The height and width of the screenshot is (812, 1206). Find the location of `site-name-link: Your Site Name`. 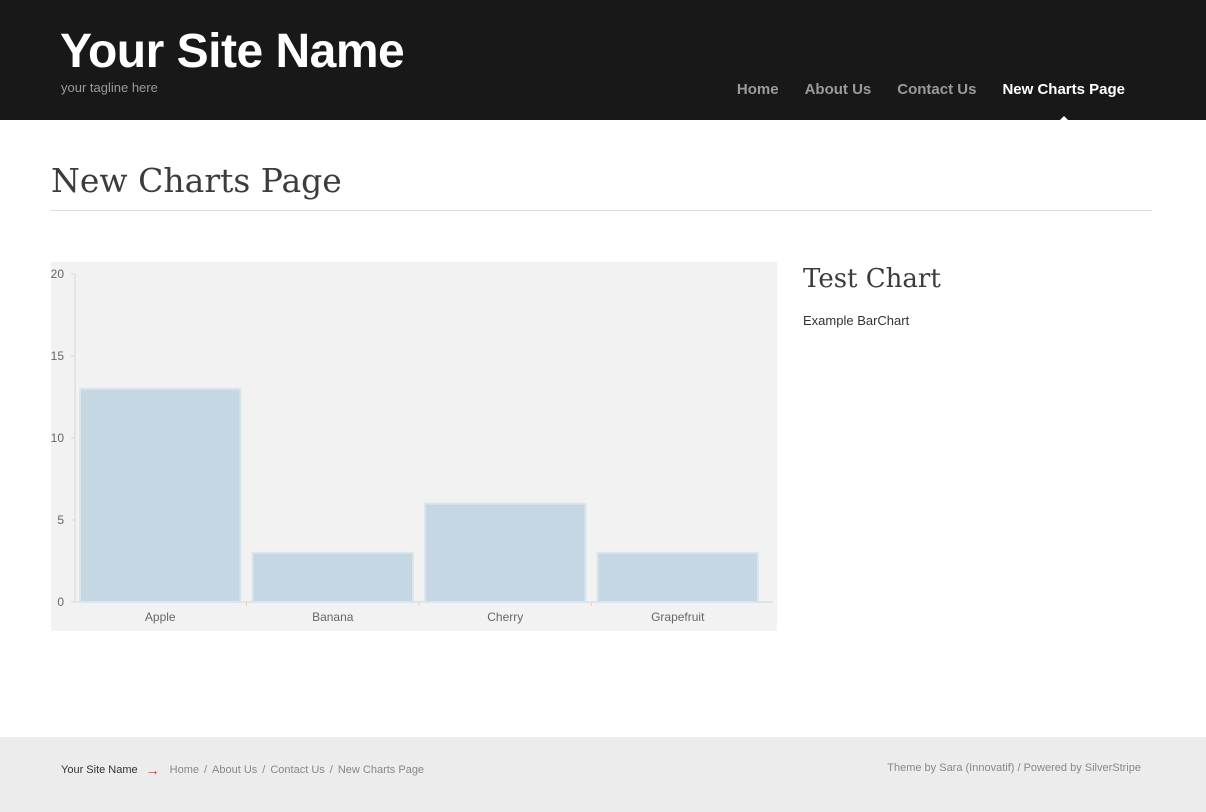

site-name-link: Your Site Name is located at coordinates (232, 52).